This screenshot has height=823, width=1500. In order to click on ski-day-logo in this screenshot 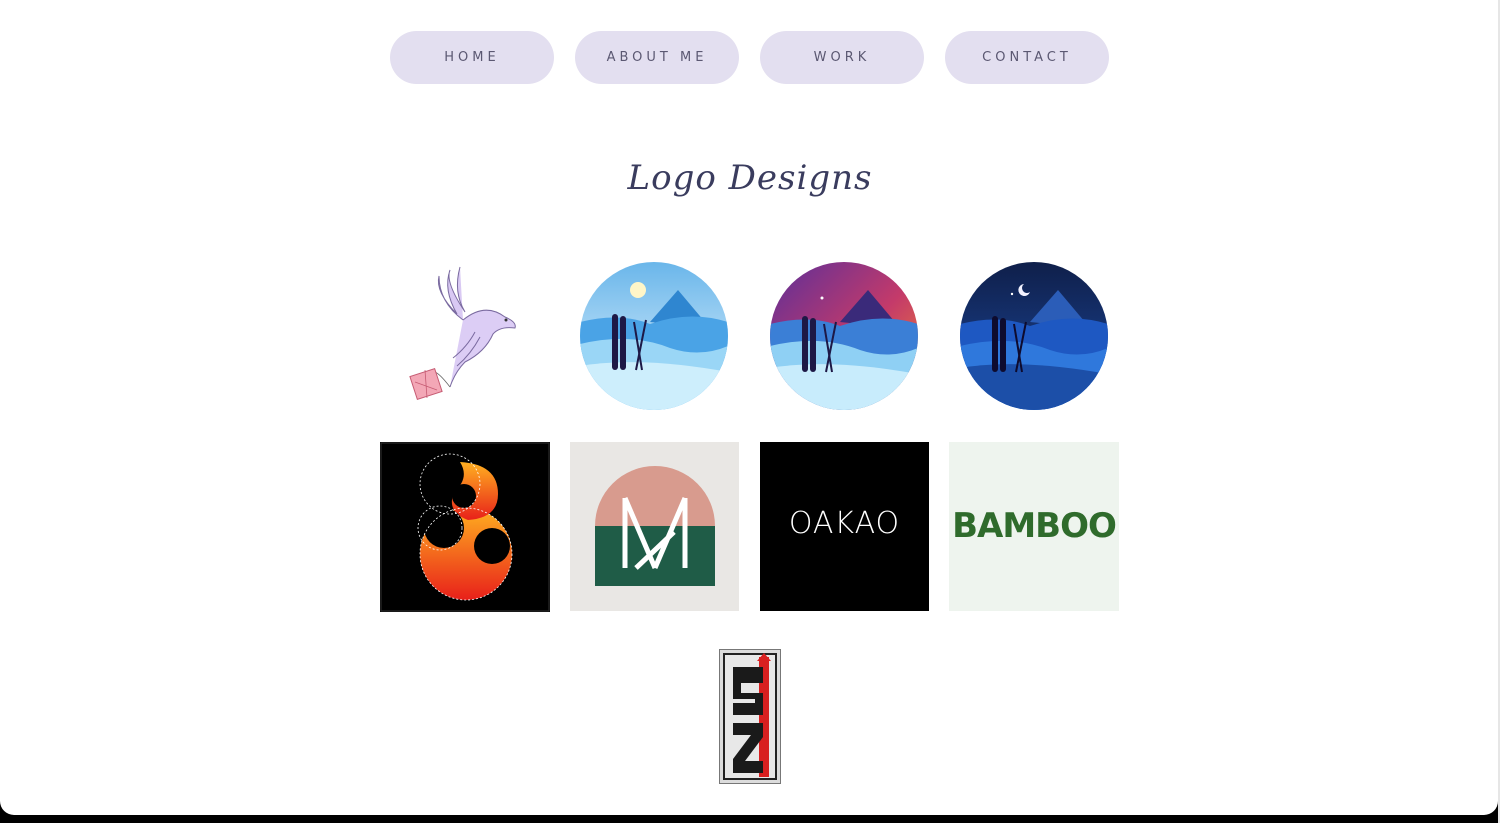, I will do `click(654, 336)`.